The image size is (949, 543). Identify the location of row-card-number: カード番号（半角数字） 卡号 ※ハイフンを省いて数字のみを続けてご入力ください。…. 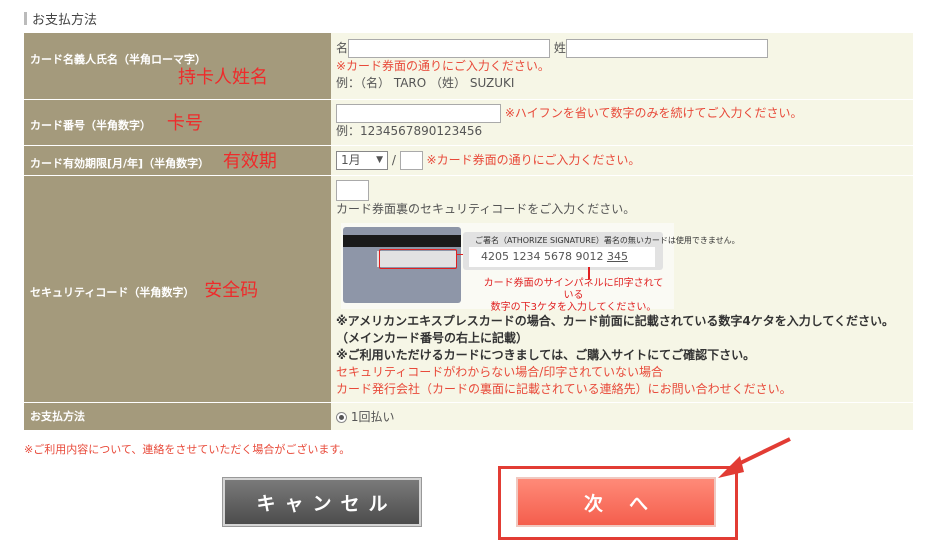
(468, 122).